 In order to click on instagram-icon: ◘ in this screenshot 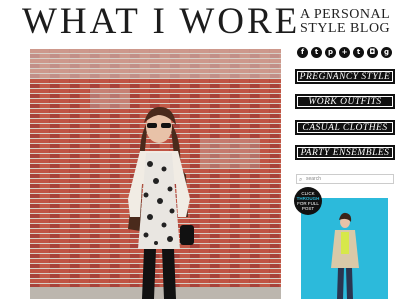, I will do `click(372, 52)`.